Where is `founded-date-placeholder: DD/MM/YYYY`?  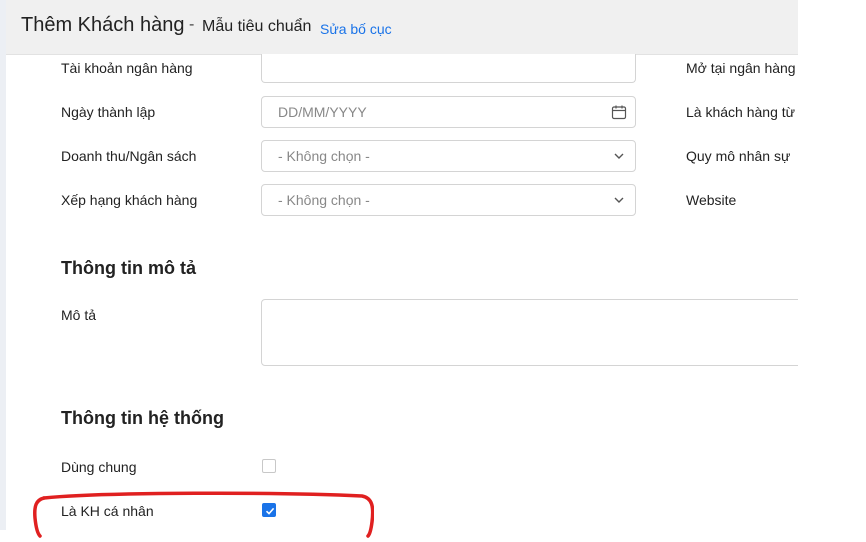 founded-date-placeholder: DD/MM/YYYY is located at coordinates (322, 112).